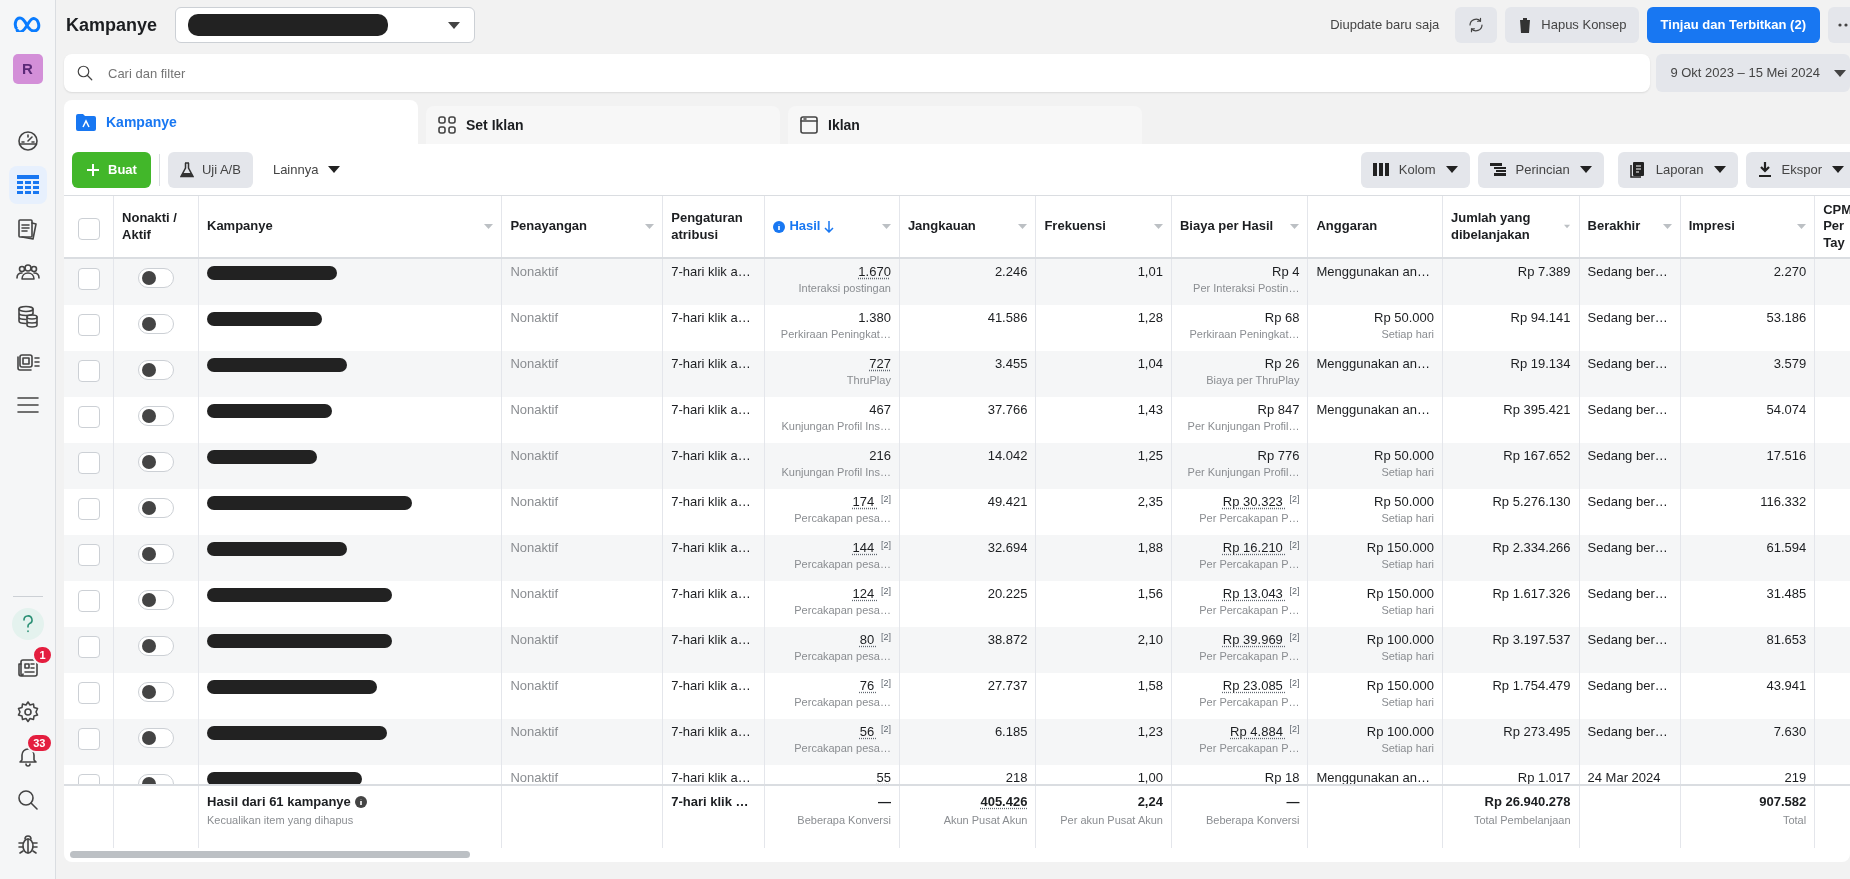 Image resolution: width=1850 pixels, height=879 pixels. What do you see at coordinates (1572, 25) in the screenshot?
I see `delete-draft-button: Hapus Konsep` at bounding box center [1572, 25].